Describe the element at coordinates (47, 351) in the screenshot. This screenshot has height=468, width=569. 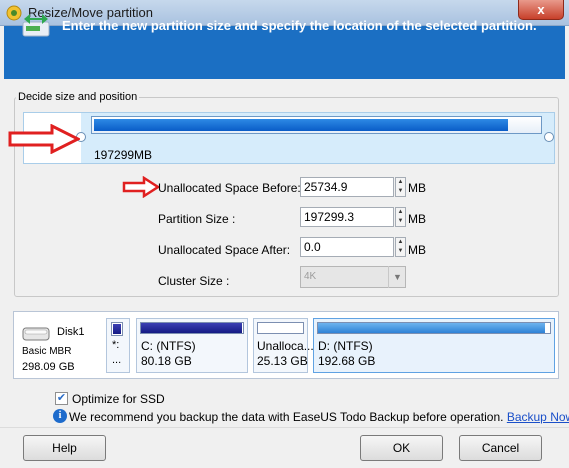
I see `disk-type: Basic MBR` at that location.